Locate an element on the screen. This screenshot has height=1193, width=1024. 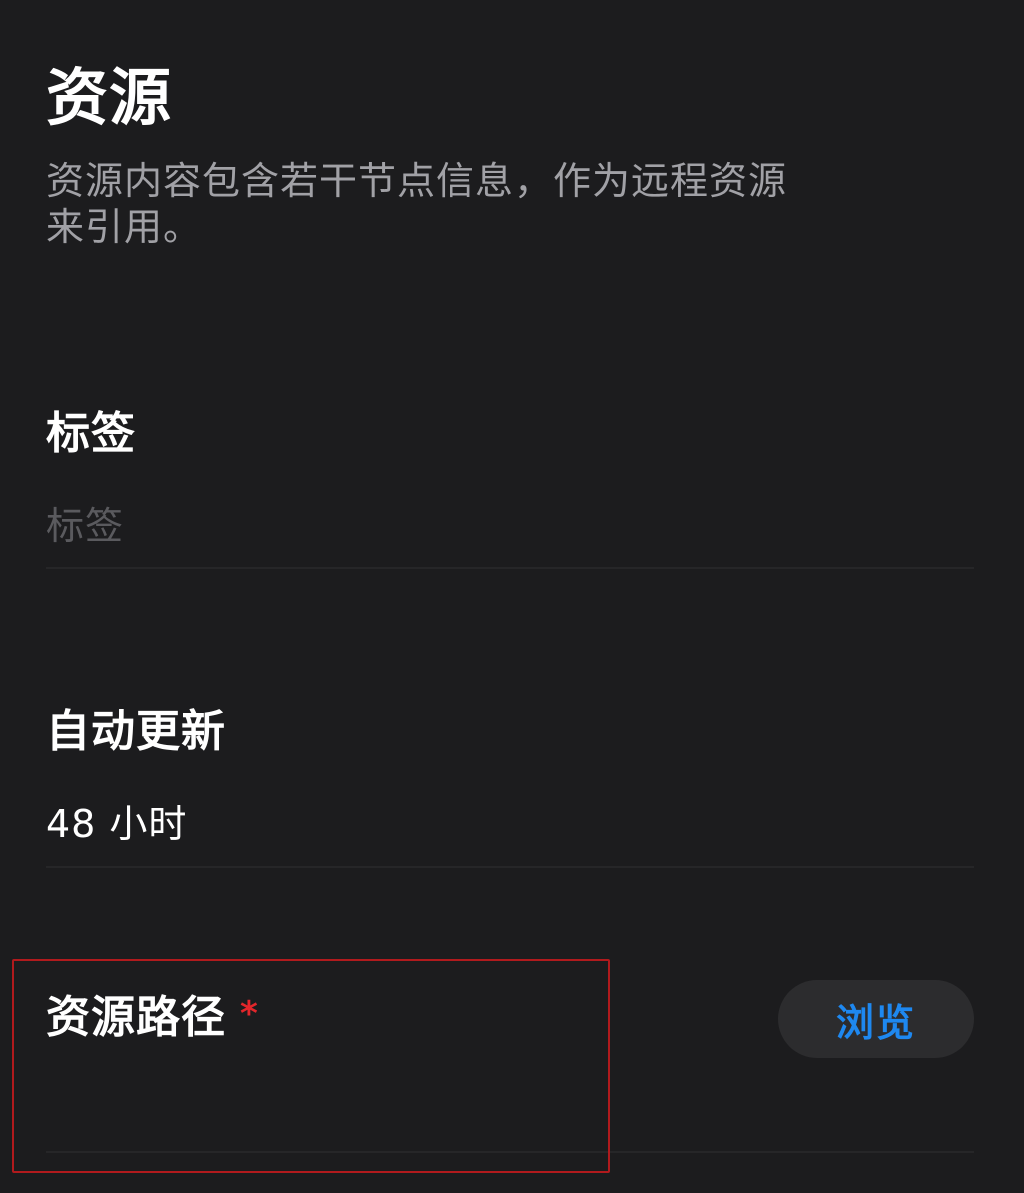
auto-update-label: 自动更新 is located at coordinates (136, 731).